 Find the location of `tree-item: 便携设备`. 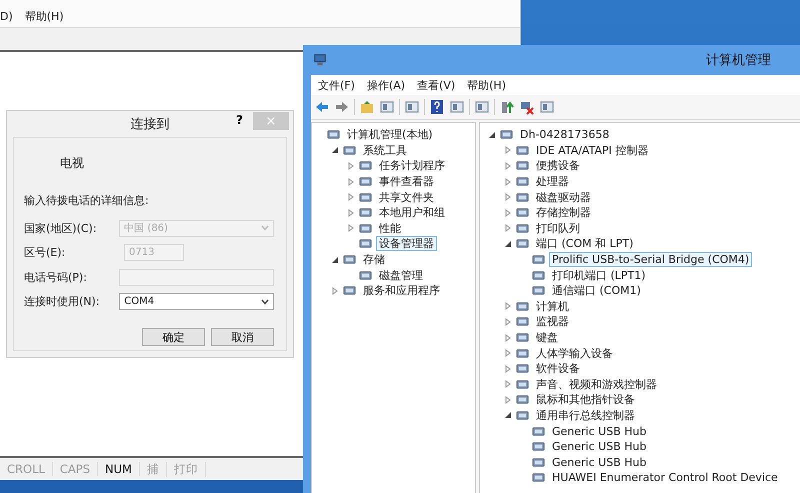

tree-item: 便携设备 is located at coordinates (558, 166).